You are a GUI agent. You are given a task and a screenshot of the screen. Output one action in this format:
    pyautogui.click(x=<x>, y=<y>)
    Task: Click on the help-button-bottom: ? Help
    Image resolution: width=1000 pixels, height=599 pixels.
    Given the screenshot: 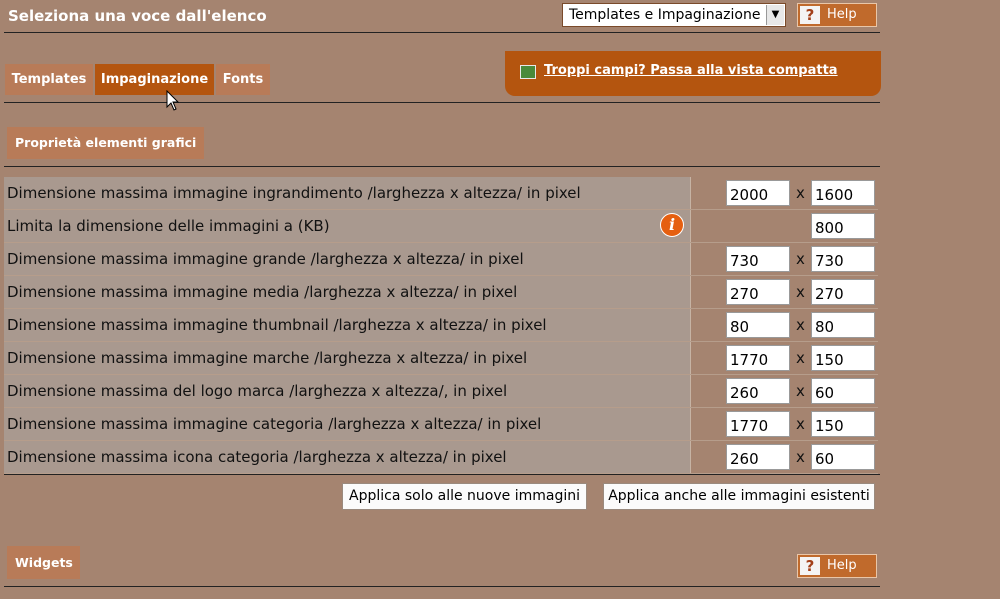 What is the action you would take?
    pyautogui.click(x=837, y=566)
    